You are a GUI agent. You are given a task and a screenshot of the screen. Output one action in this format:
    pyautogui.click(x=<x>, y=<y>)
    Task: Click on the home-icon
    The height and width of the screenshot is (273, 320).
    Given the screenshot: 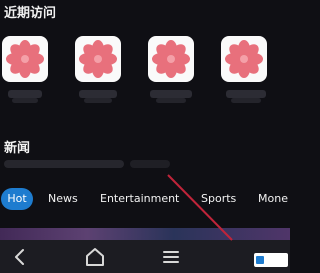 What is the action you would take?
    pyautogui.click(x=95, y=257)
    